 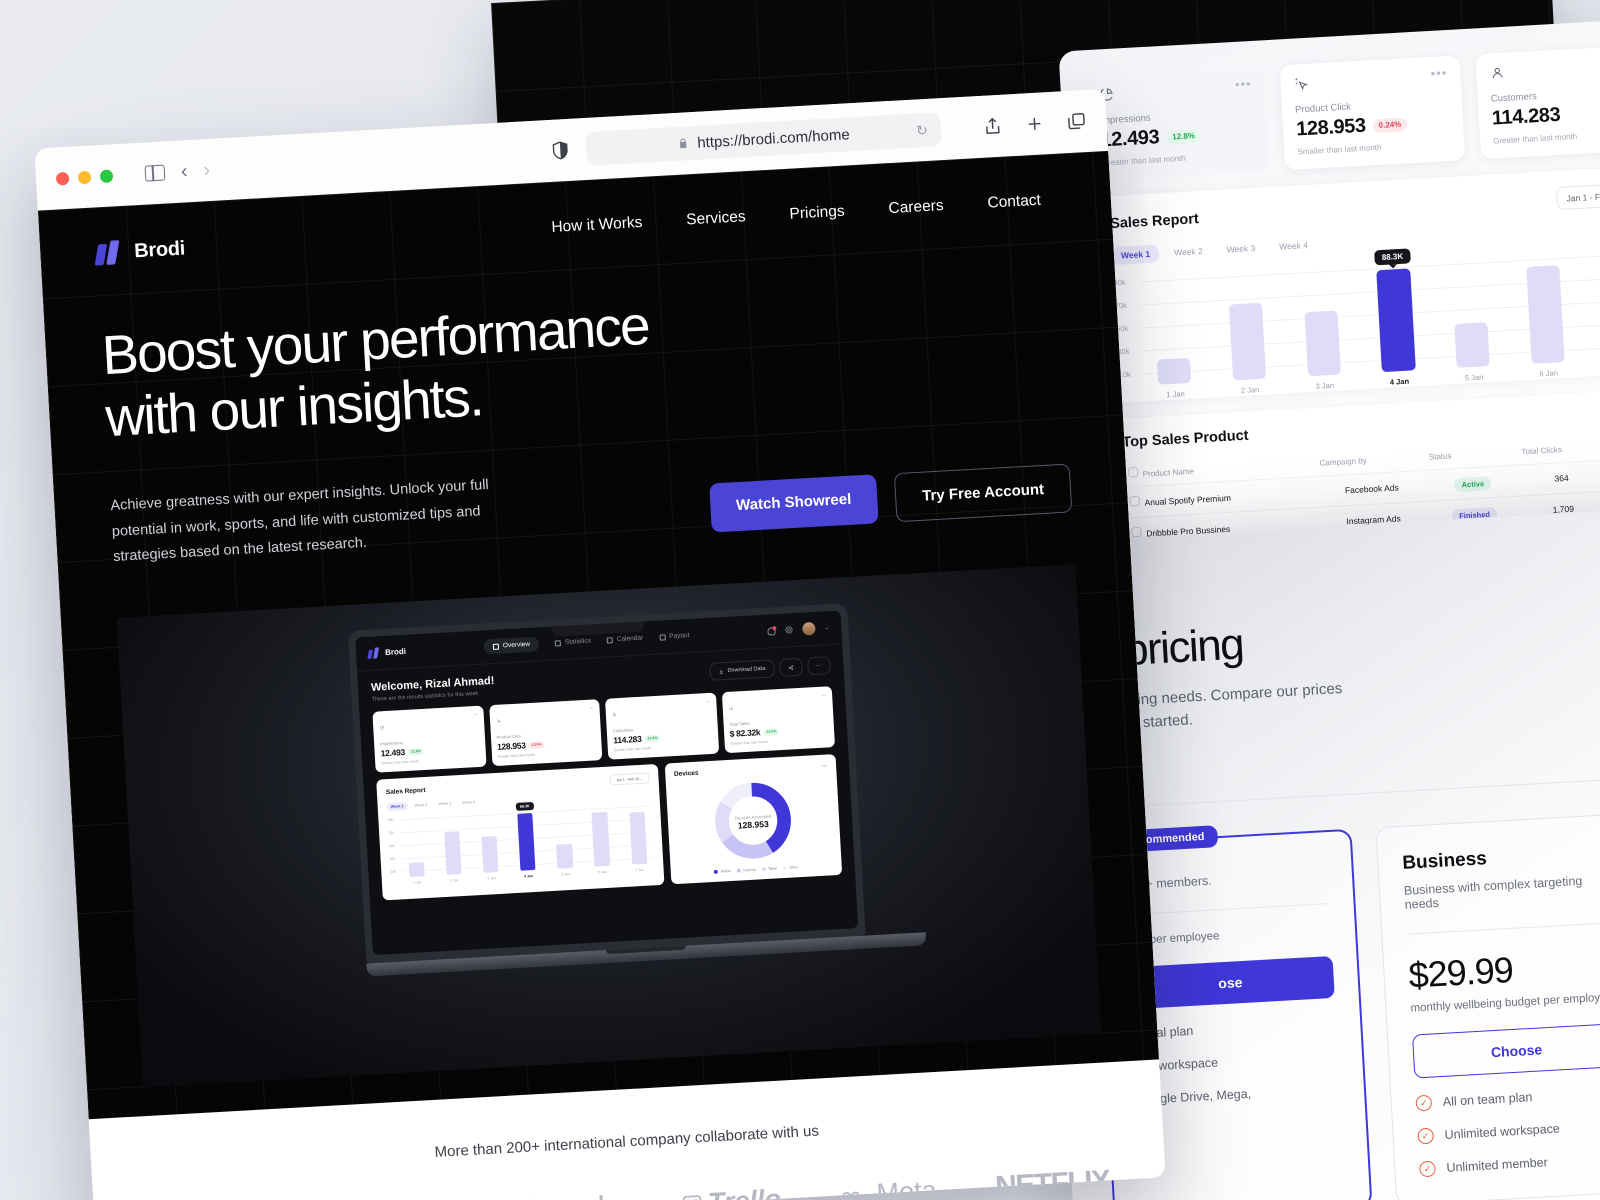 I want to click on week-tab-3: Week 3, so click(x=1241, y=249).